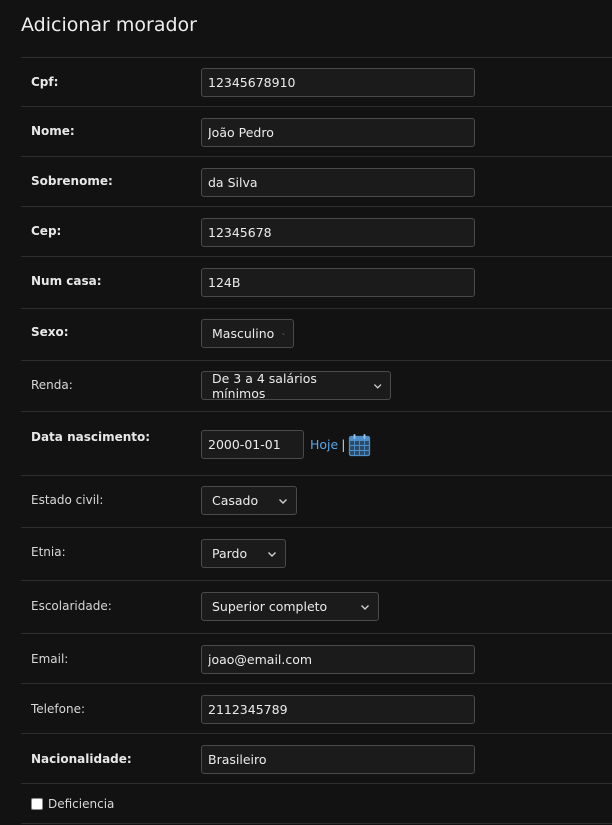 The width and height of the screenshot is (612, 825). I want to click on escolaridade-select-value: Superior completo, so click(270, 606).